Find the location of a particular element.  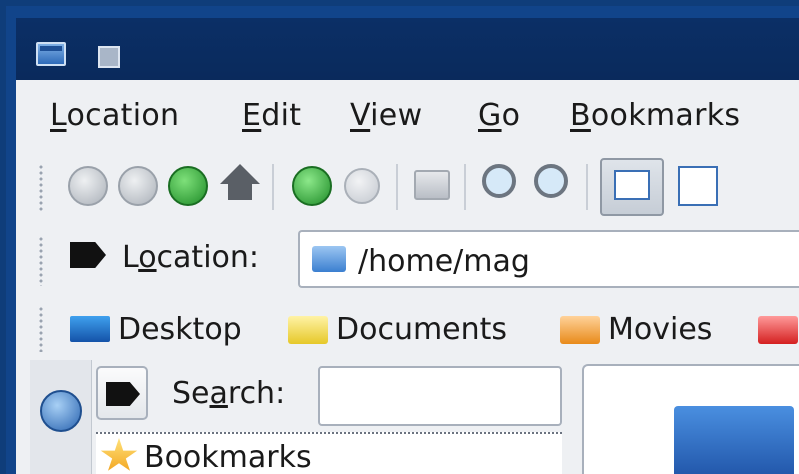

icon-view-button is located at coordinates (632, 187).